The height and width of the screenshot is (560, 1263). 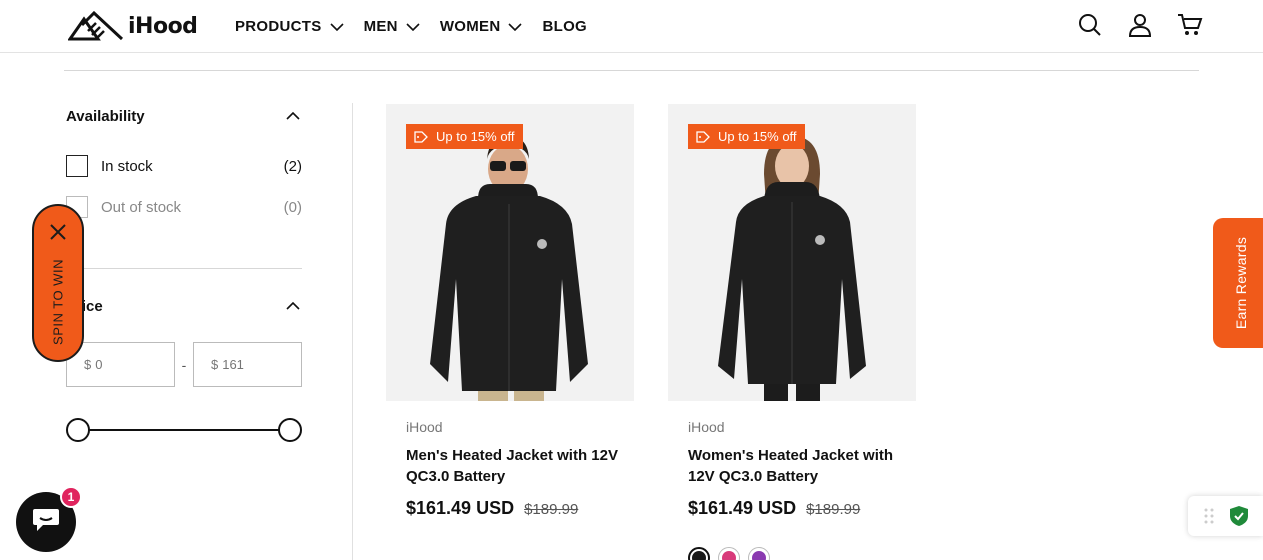 What do you see at coordinates (105, 116) in the screenshot?
I see `availability-title: Availability` at bounding box center [105, 116].